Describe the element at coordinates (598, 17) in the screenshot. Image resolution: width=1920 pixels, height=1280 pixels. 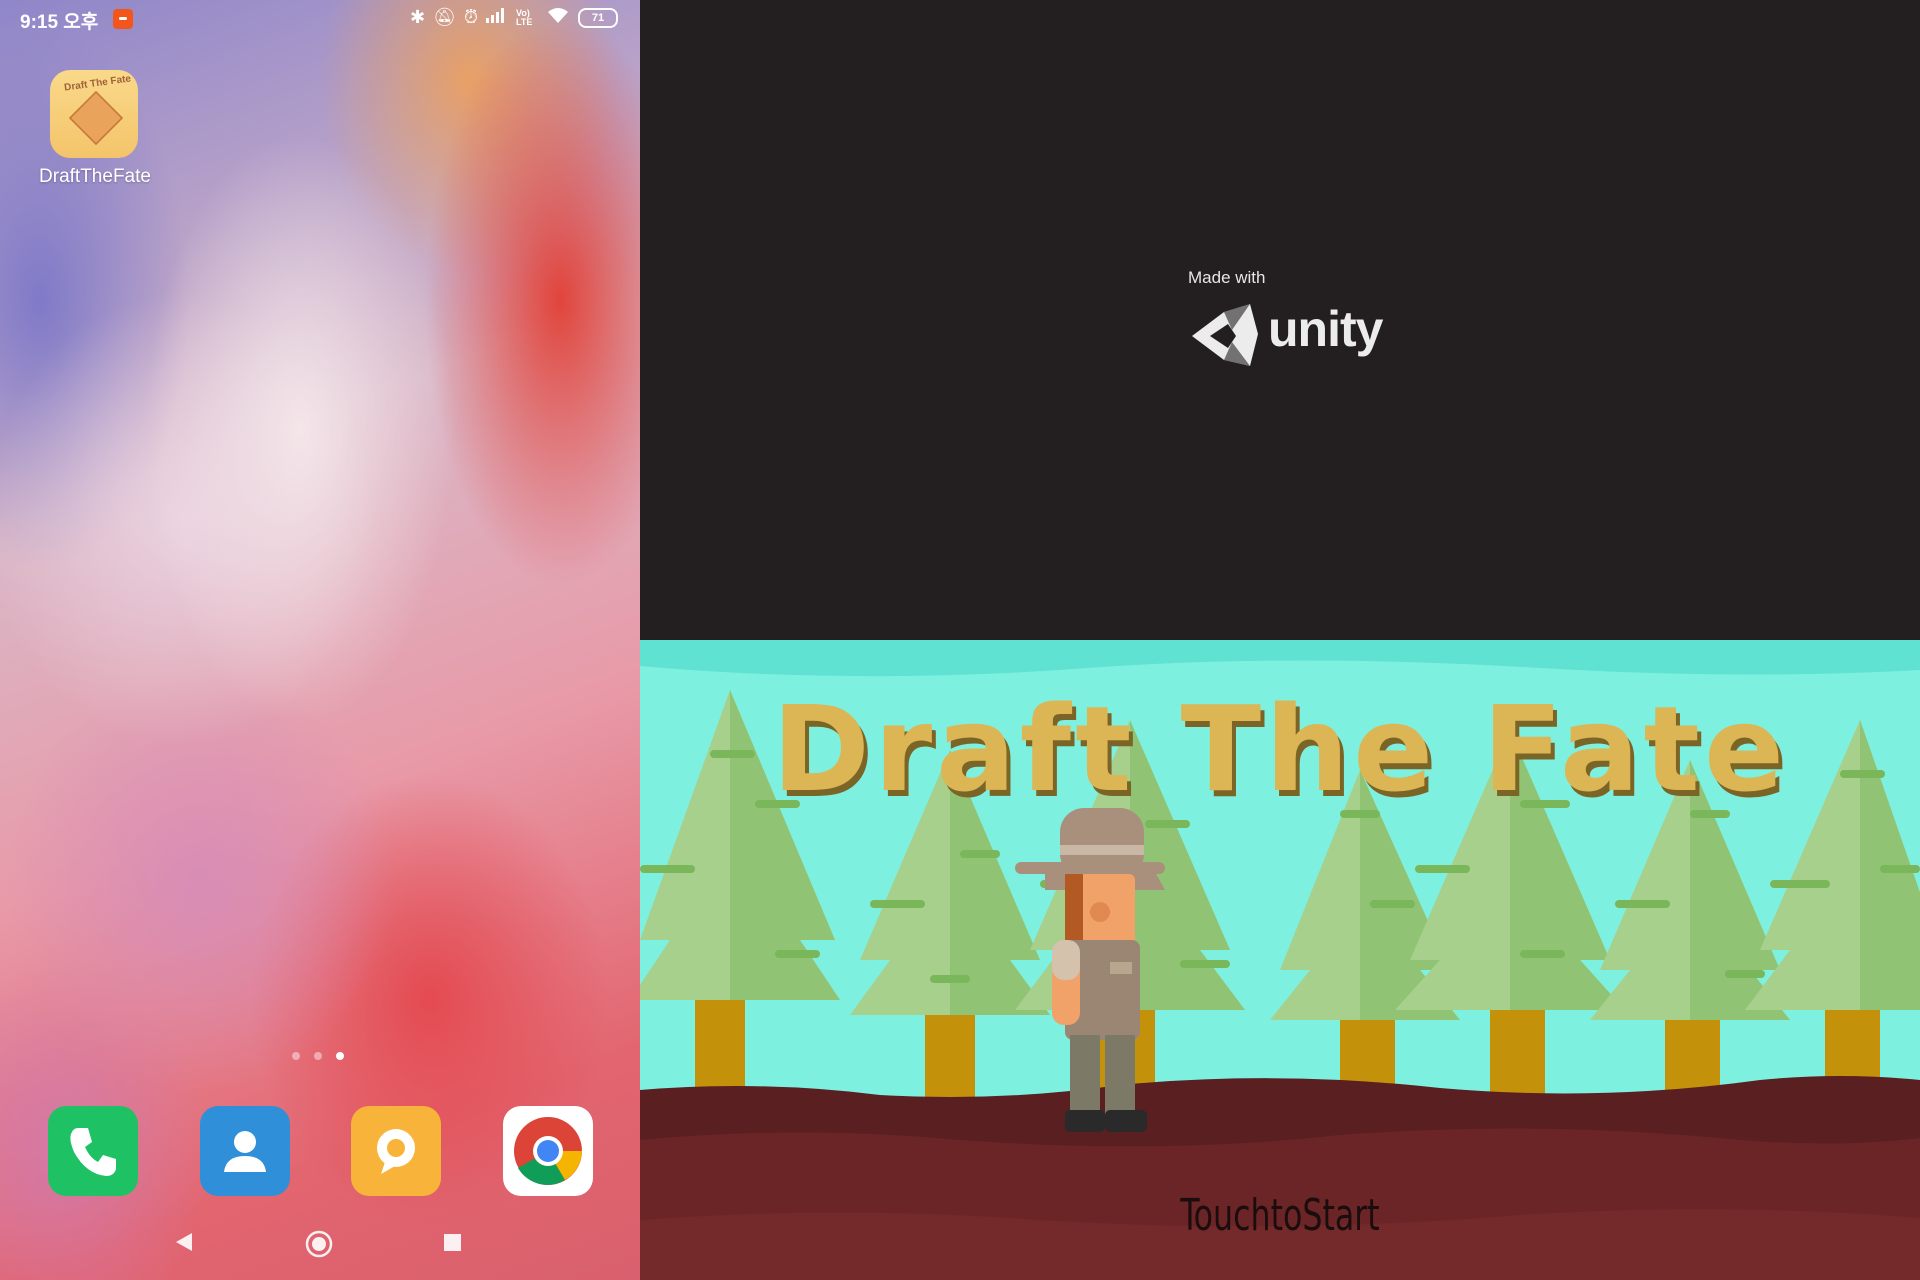
I see `battery-icon: 71` at that location.